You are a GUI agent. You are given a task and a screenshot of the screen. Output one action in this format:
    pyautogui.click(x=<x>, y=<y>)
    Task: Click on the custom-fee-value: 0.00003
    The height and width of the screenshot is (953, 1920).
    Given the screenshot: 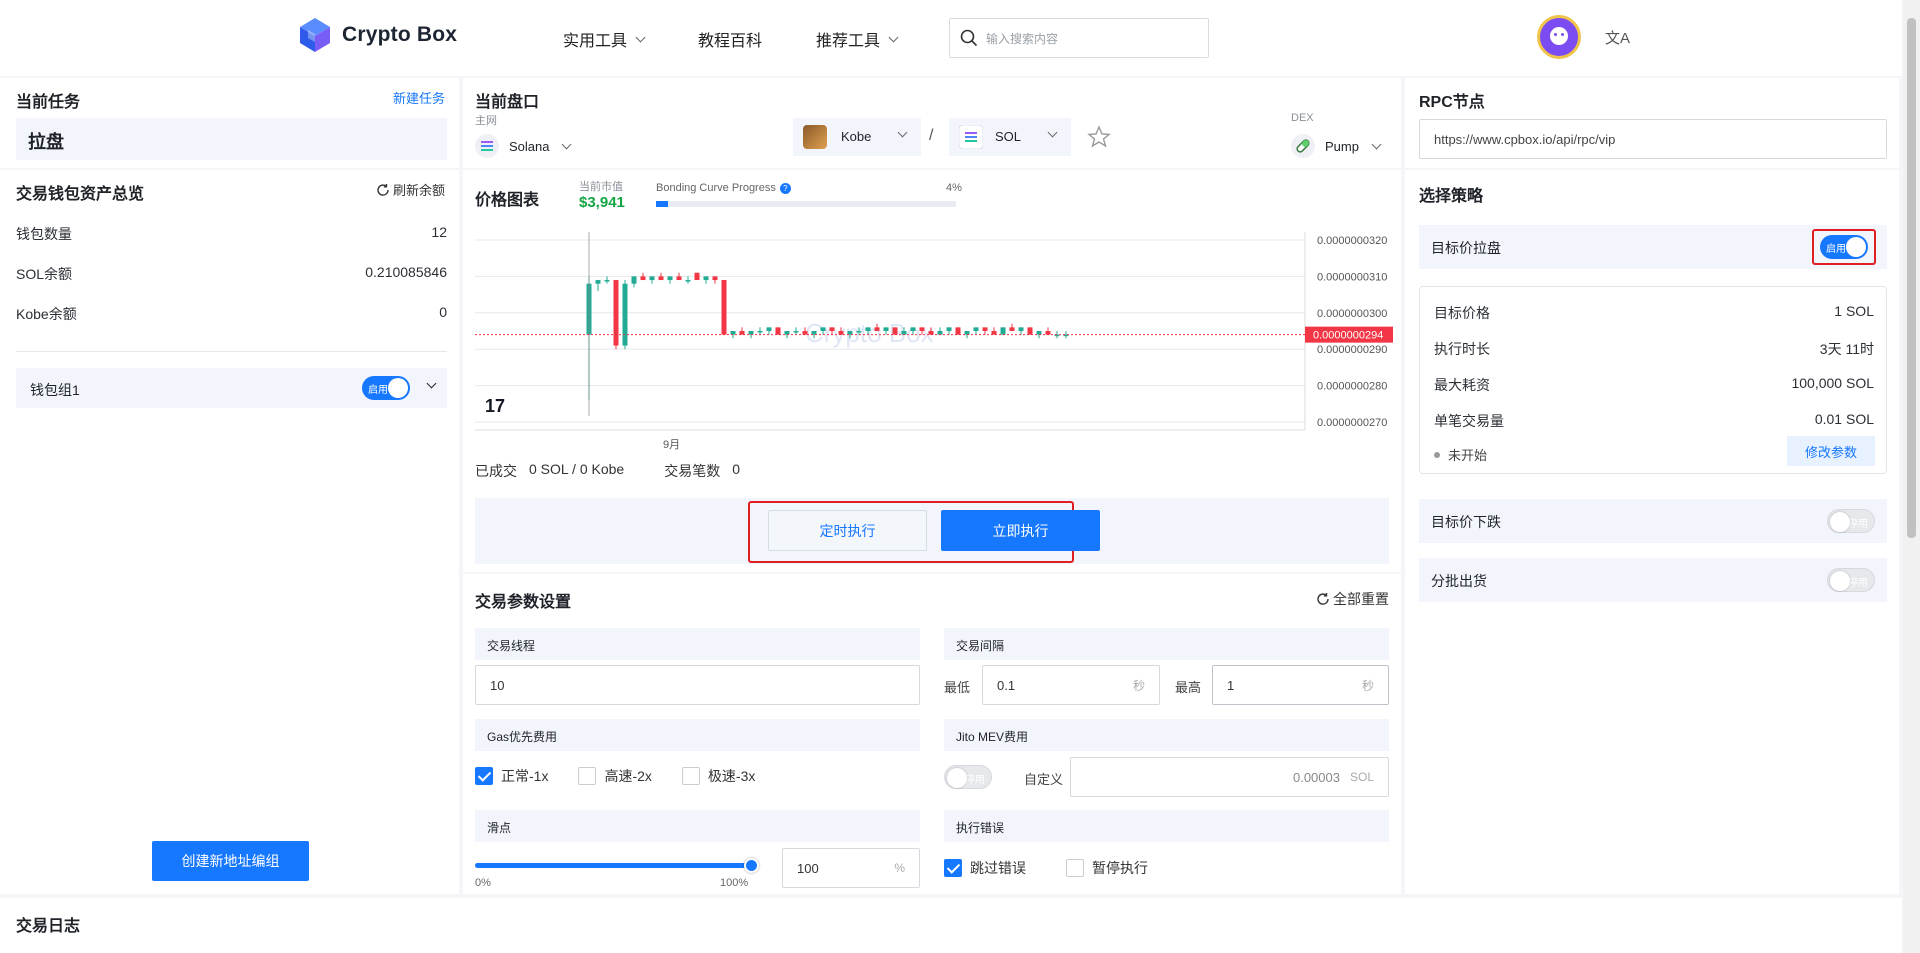 What is the action you would take?
    pyautogui.click(x=1316, y=777)
    